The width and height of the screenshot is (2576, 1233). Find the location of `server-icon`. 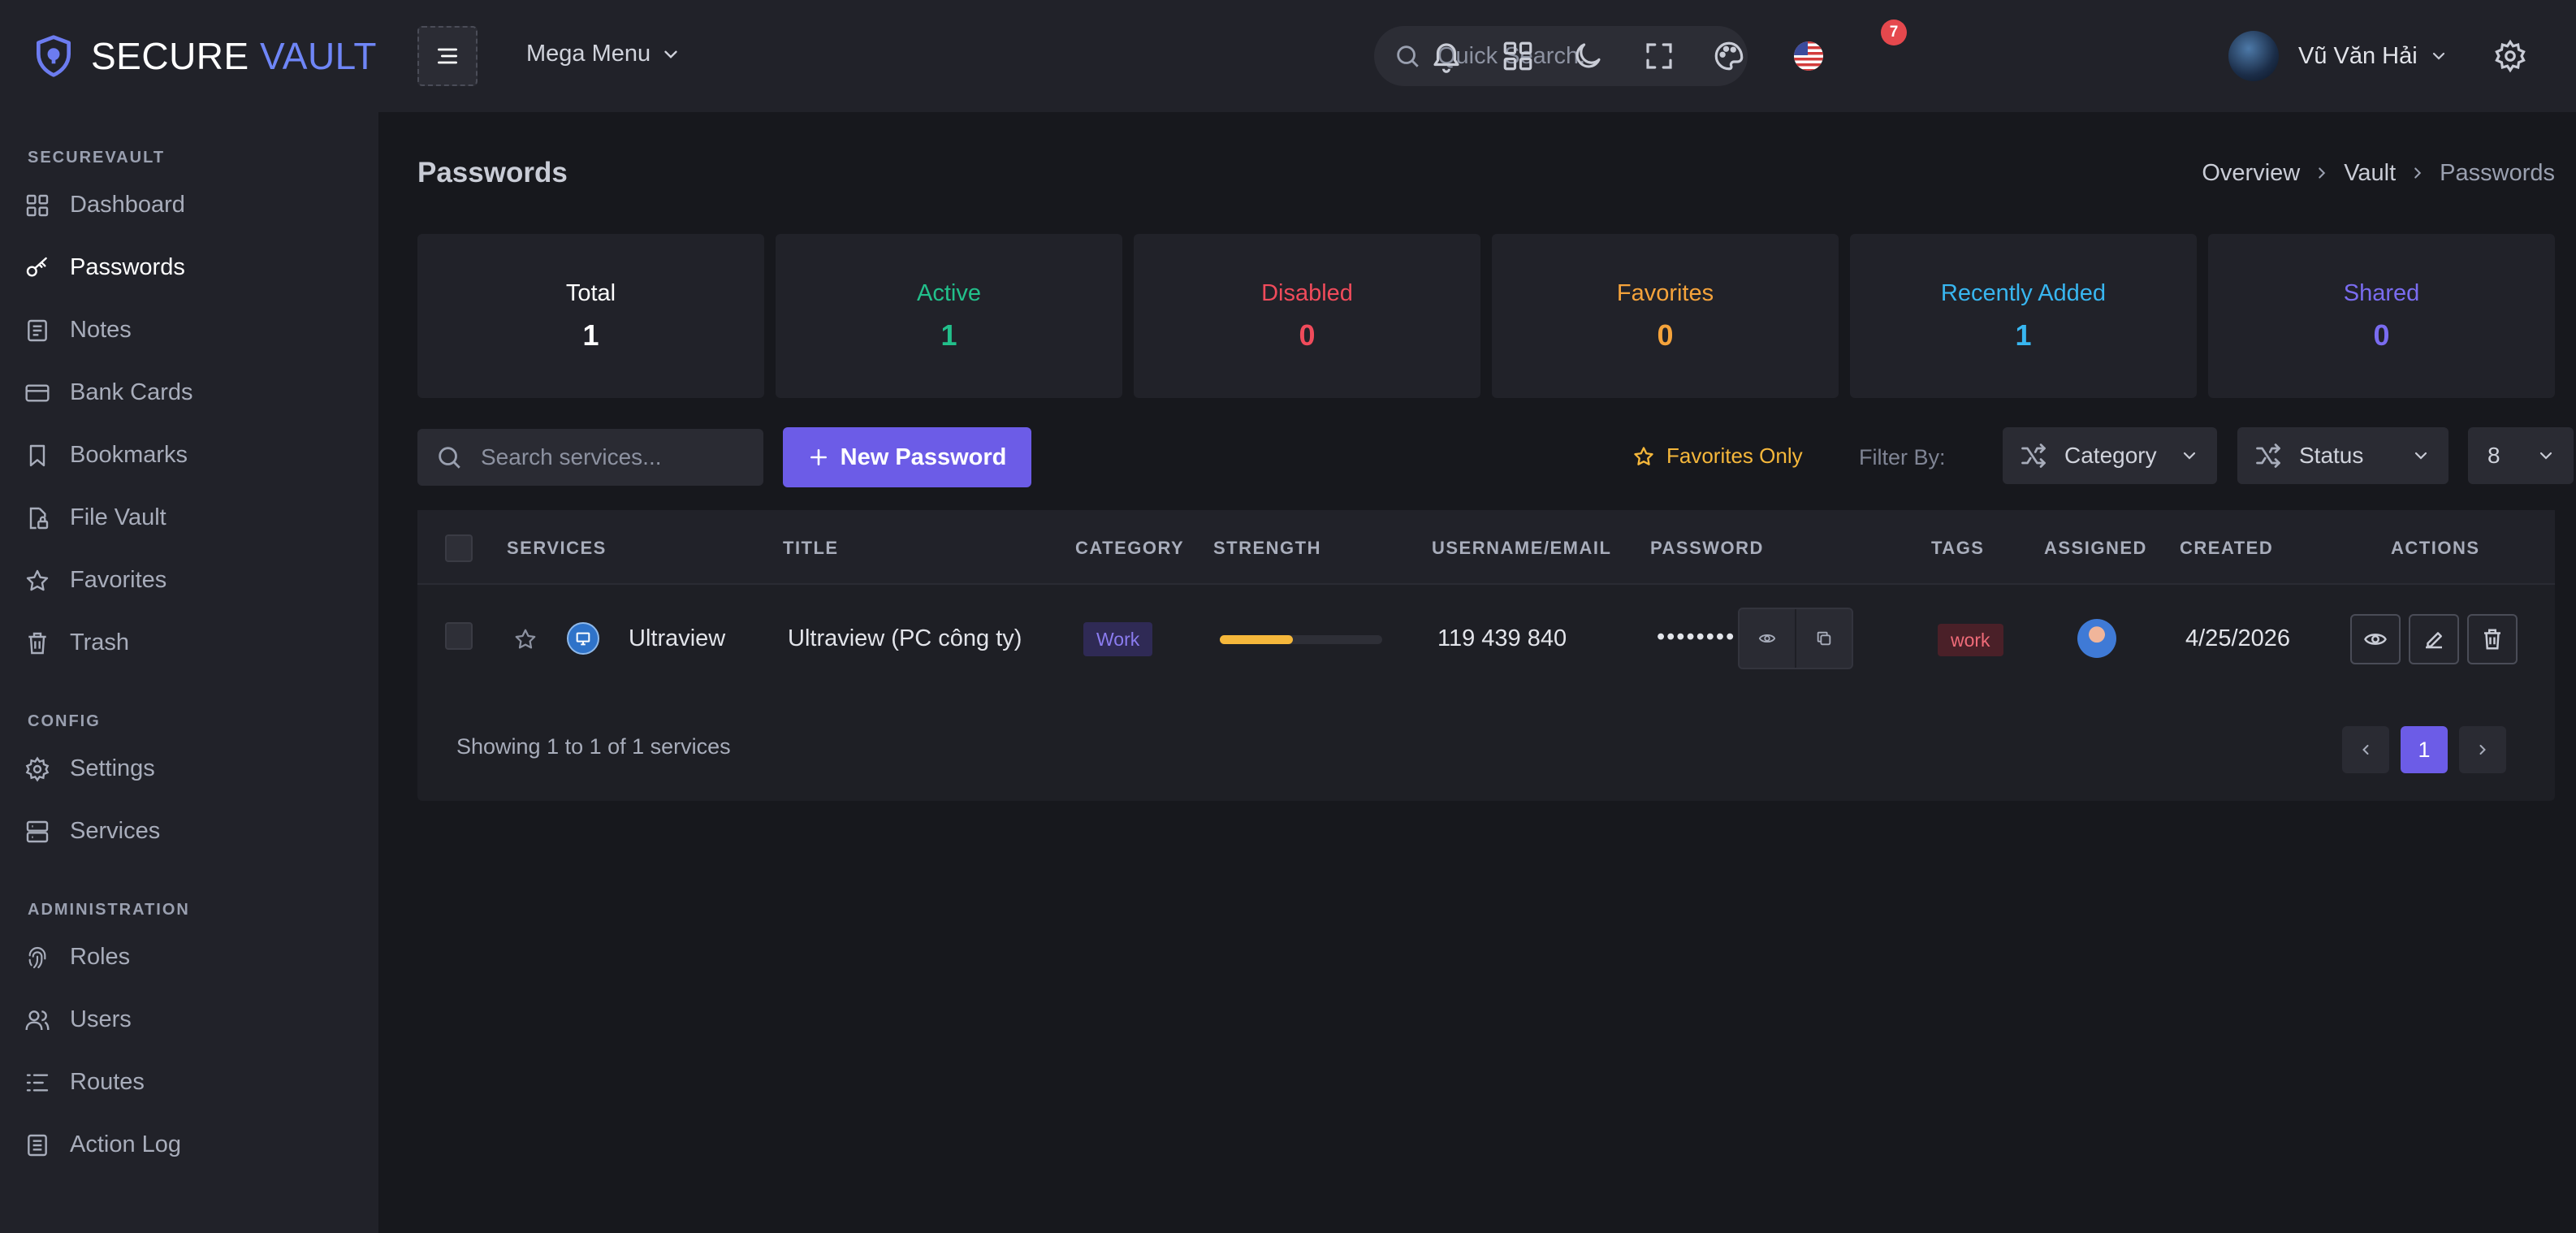

server-icon is located at coordinates (38, 831).